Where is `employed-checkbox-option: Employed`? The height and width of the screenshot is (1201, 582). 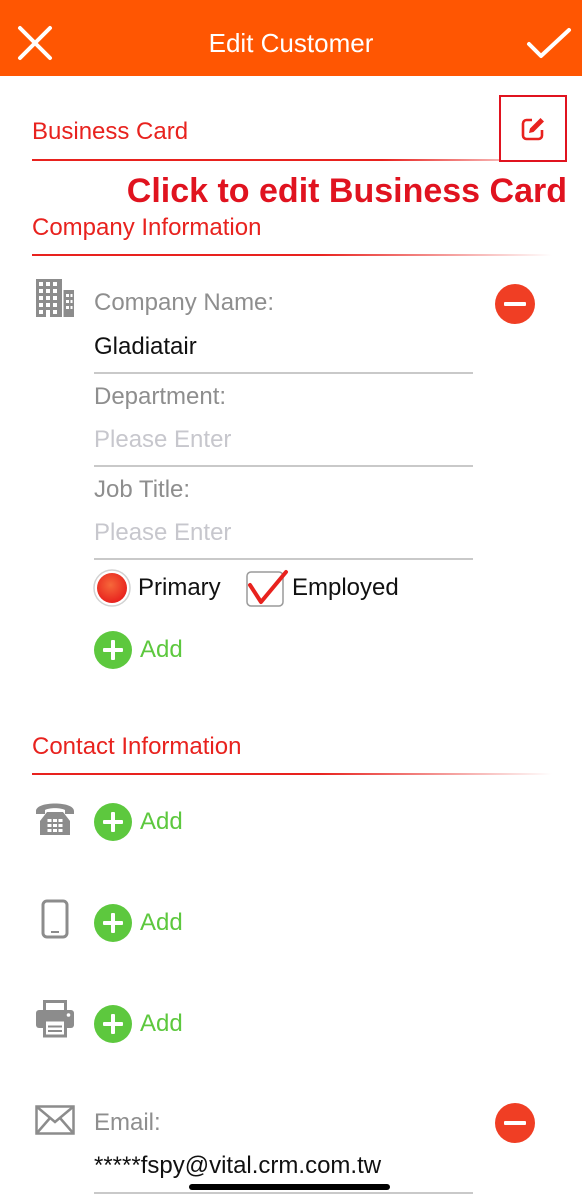
employed-checkbox-option: Employed is located at coordinates (325, 588).